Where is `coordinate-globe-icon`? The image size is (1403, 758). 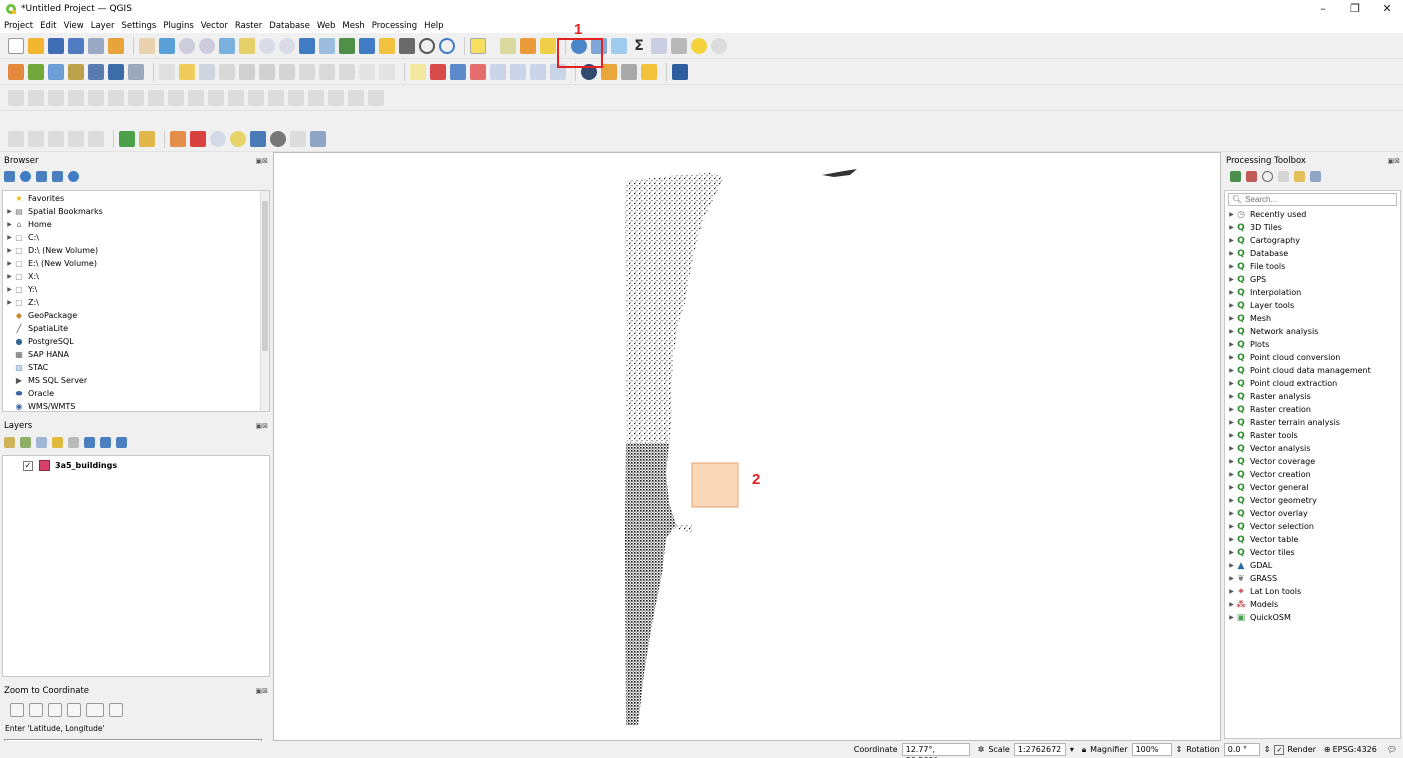
coordinate-globe-icon is located at coordinates (278, 138).